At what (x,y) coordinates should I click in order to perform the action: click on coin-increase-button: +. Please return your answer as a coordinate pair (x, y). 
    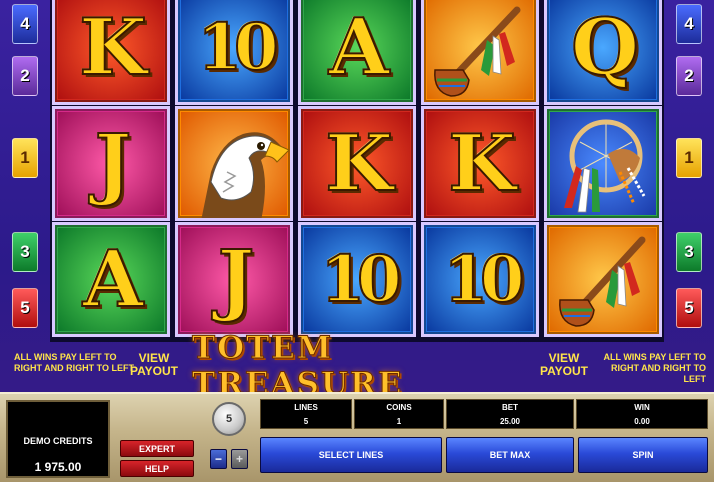
    Looking at the image, I should click on (239, 459).